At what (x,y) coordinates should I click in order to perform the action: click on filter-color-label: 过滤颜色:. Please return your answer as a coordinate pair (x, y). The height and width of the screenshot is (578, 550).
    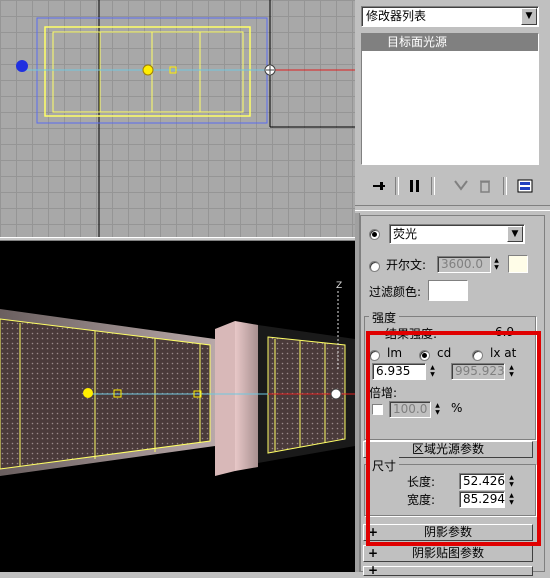
    Looking at the image, I should click on (395, 292).